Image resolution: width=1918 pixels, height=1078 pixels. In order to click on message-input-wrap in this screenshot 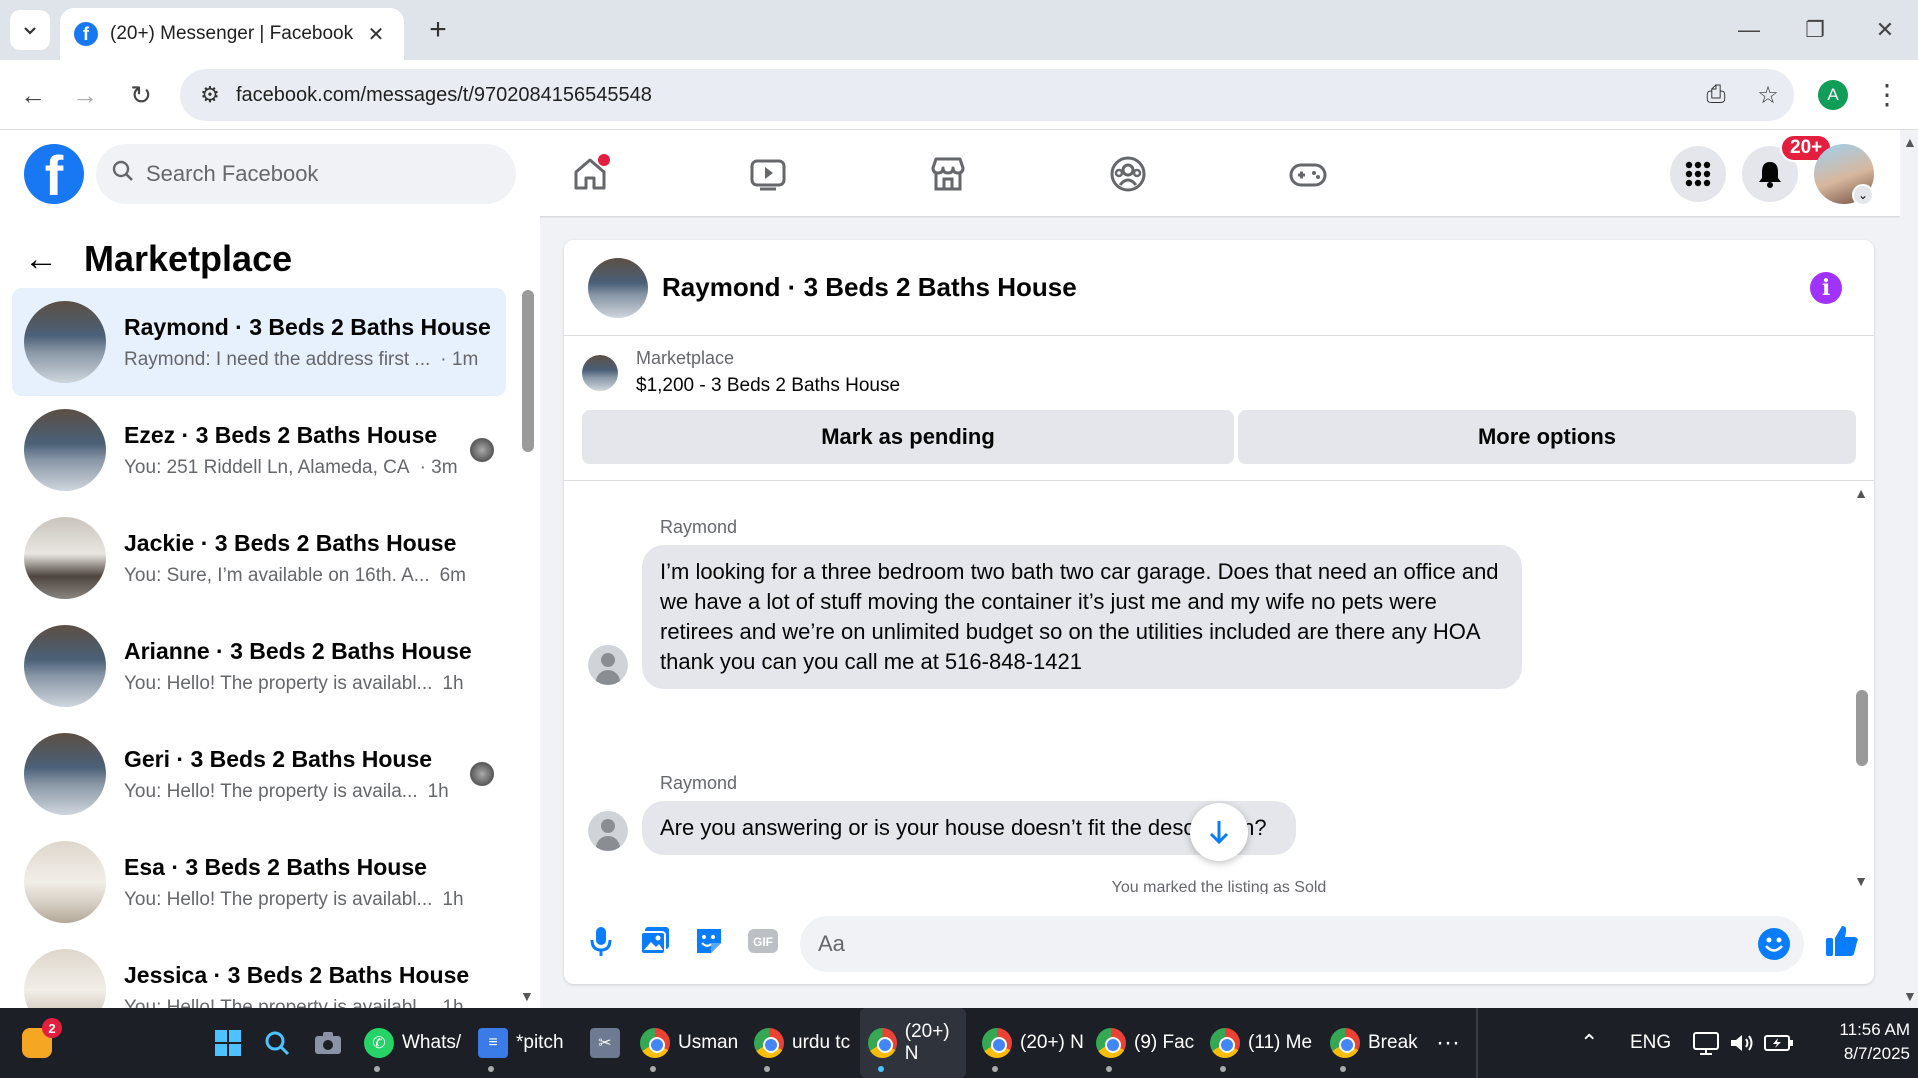, I will do `click(1302, 944)`.